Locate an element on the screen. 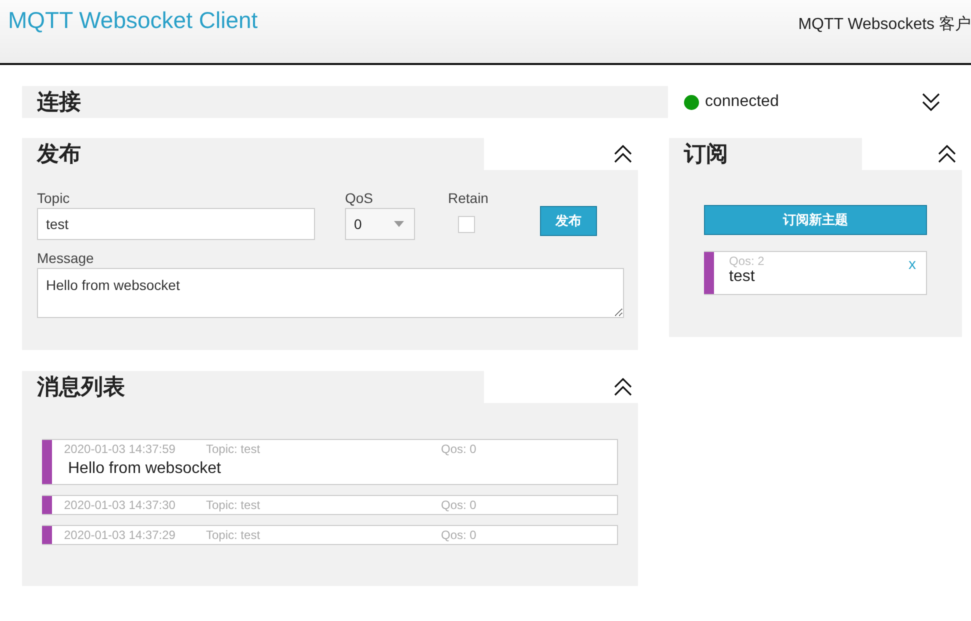 This screenshot has height=621, width=971. message-field: Hello from websocket is located at coordinates (330, 293).